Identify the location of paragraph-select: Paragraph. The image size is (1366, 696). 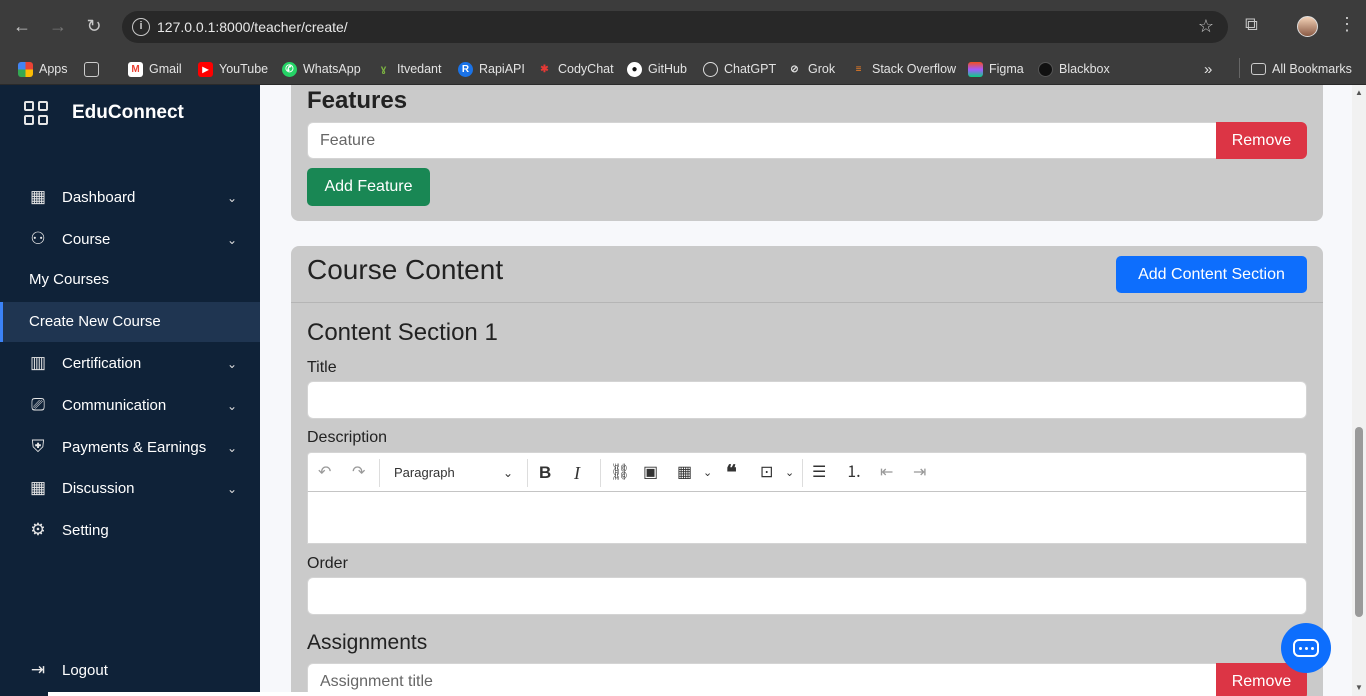
(424, 473).